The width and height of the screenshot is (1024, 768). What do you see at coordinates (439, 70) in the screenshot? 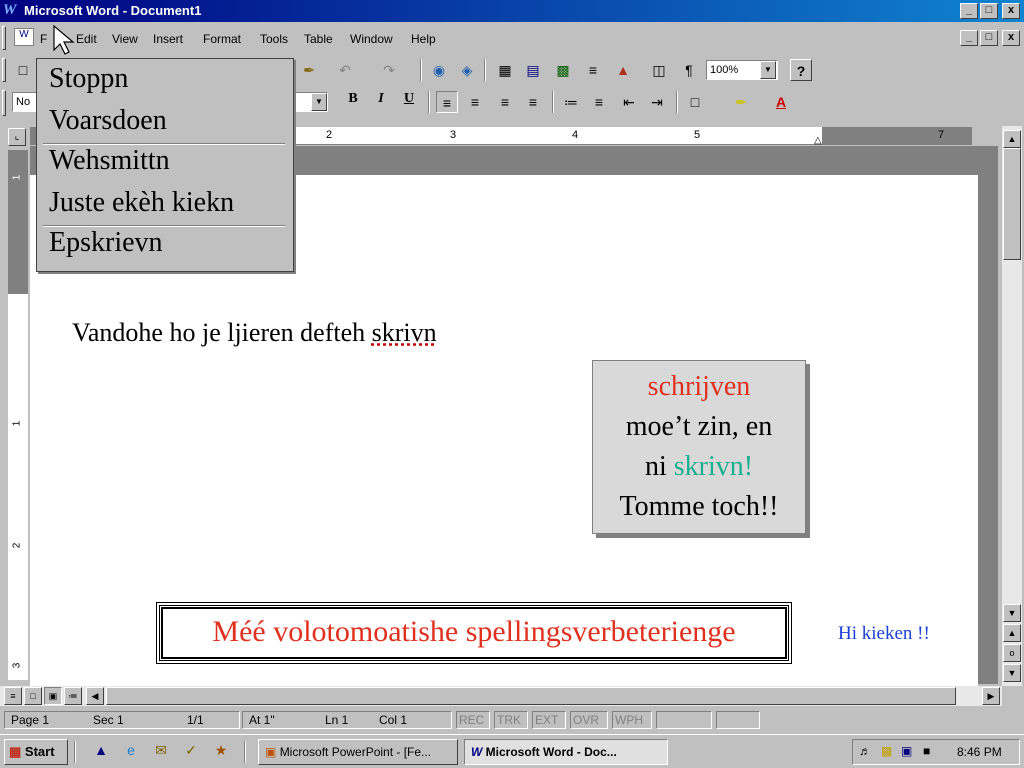
I see `web-toolbar-icon: ◉` at bounding box center [439, 70].